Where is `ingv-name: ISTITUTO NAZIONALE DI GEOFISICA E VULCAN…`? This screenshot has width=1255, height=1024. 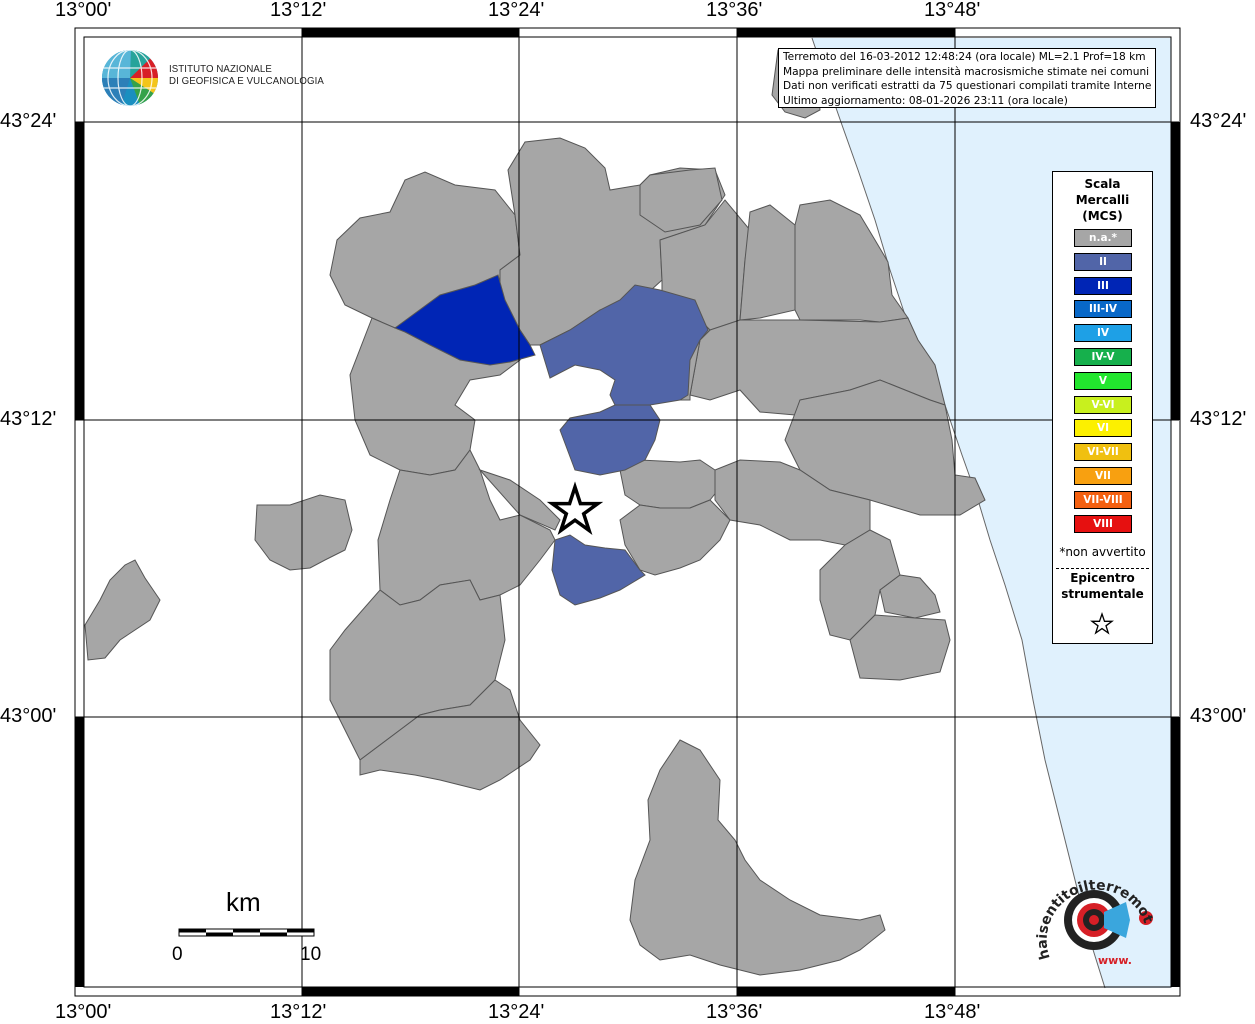
ingv-name: ISTITUTO NAZIONALE DI GEOFISICA E VULCAN… is located at coordinates (246, 75).